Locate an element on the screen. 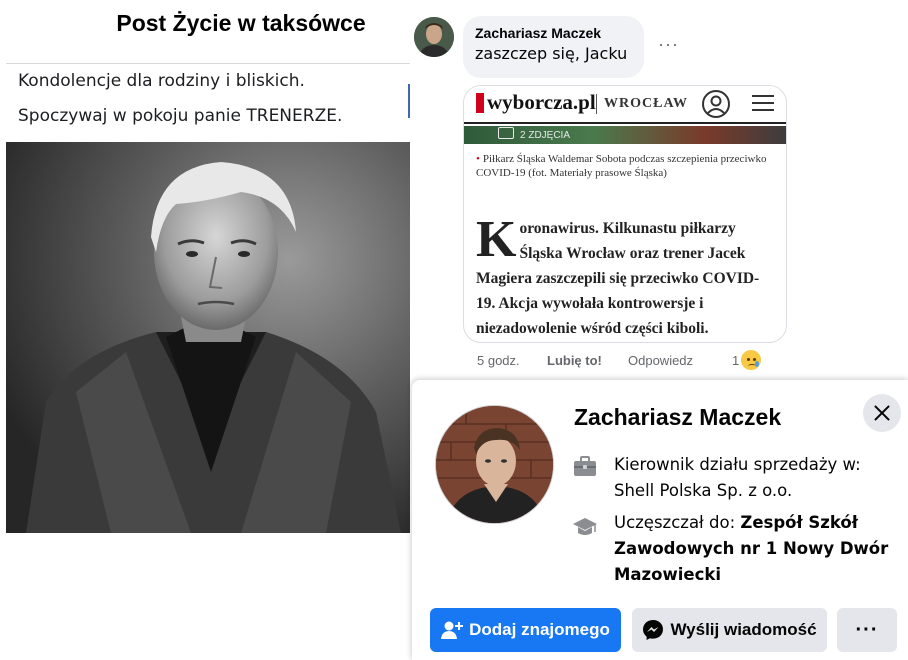 The height and width of the screenshot is (660, 908). comment-timestamp: 5 godz. is located at coordinates (498, 360).